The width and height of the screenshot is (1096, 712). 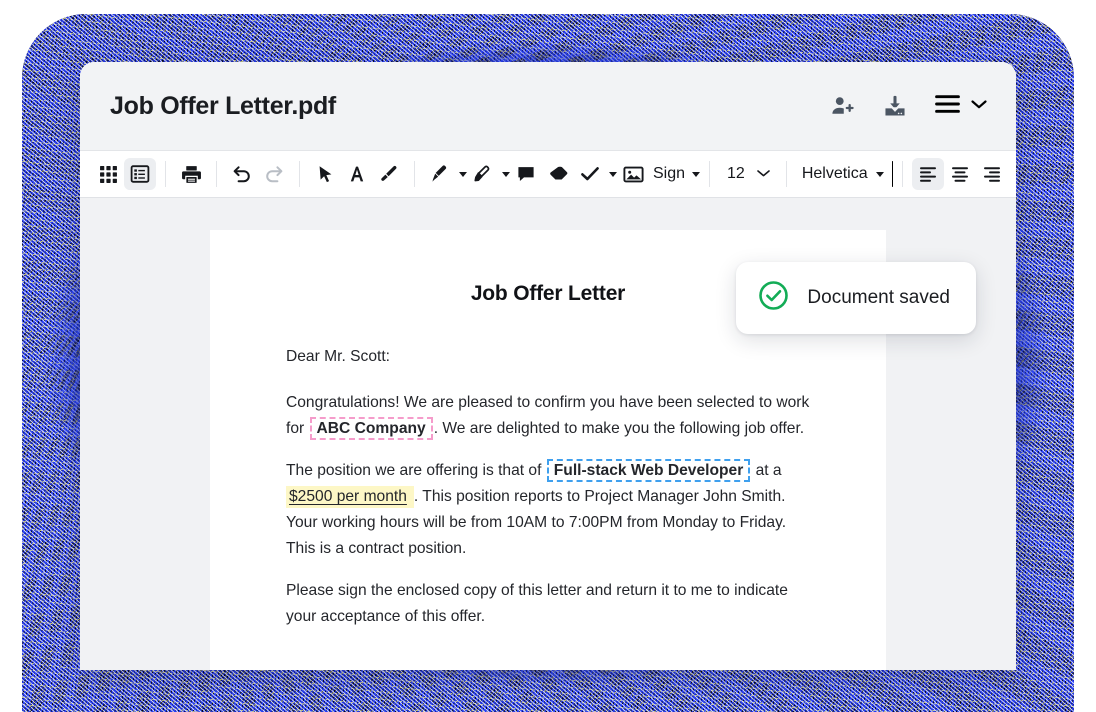 What do you see at coordinates (947, 106) in the screenshot?
I see `hamburger-menu-icon` at bounding box center [947, 106].